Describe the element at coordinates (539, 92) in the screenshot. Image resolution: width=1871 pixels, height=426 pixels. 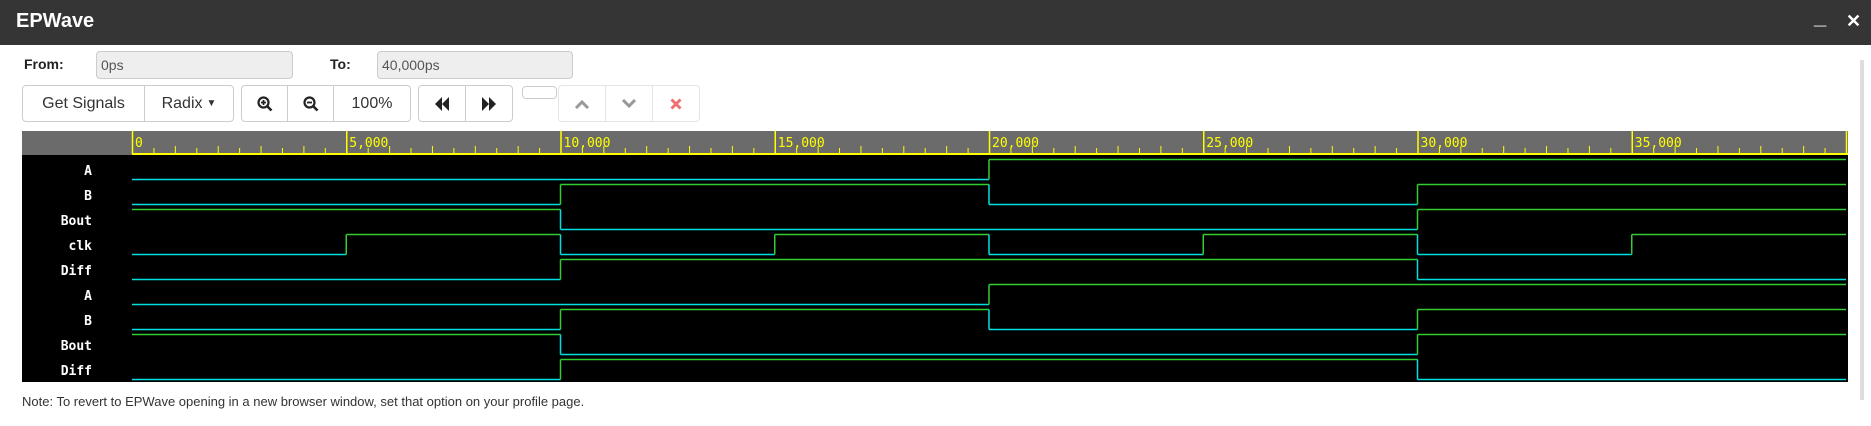
I see `empty-button` at that location.